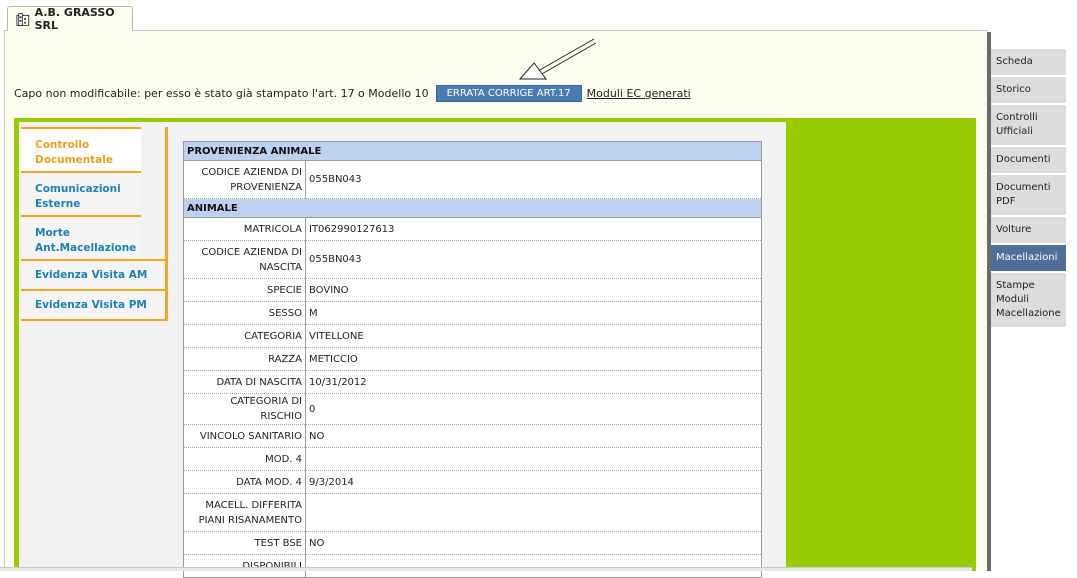 The width and height of the screenshot is (1077, 578). I want to click on table-row: MOD. 4, so click(472, 459).